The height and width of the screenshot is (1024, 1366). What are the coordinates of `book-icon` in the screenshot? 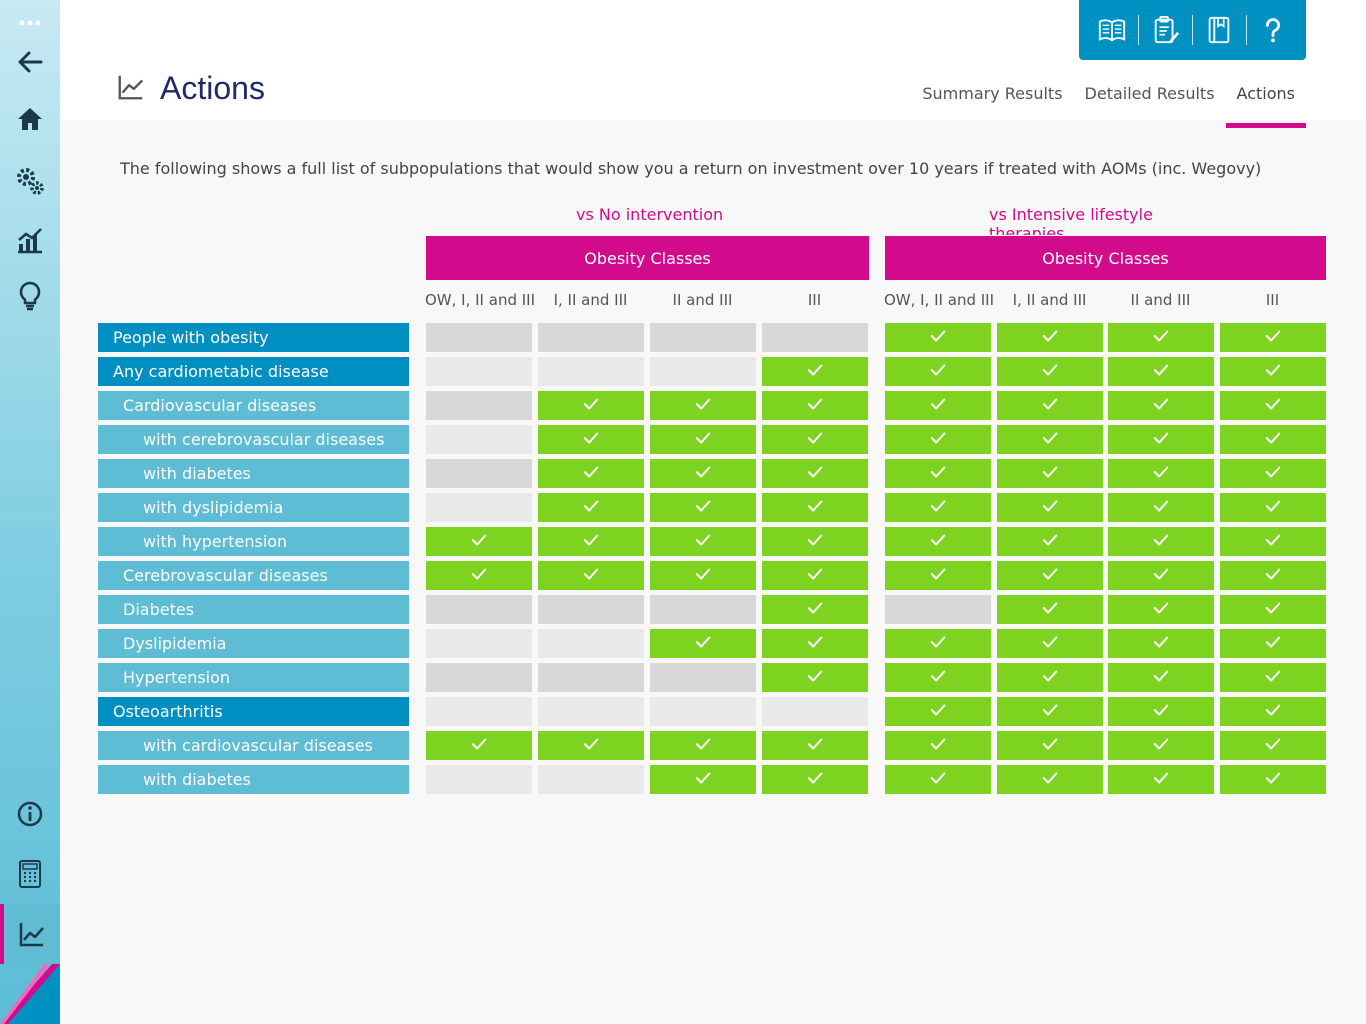 It's located at (1112, 30).